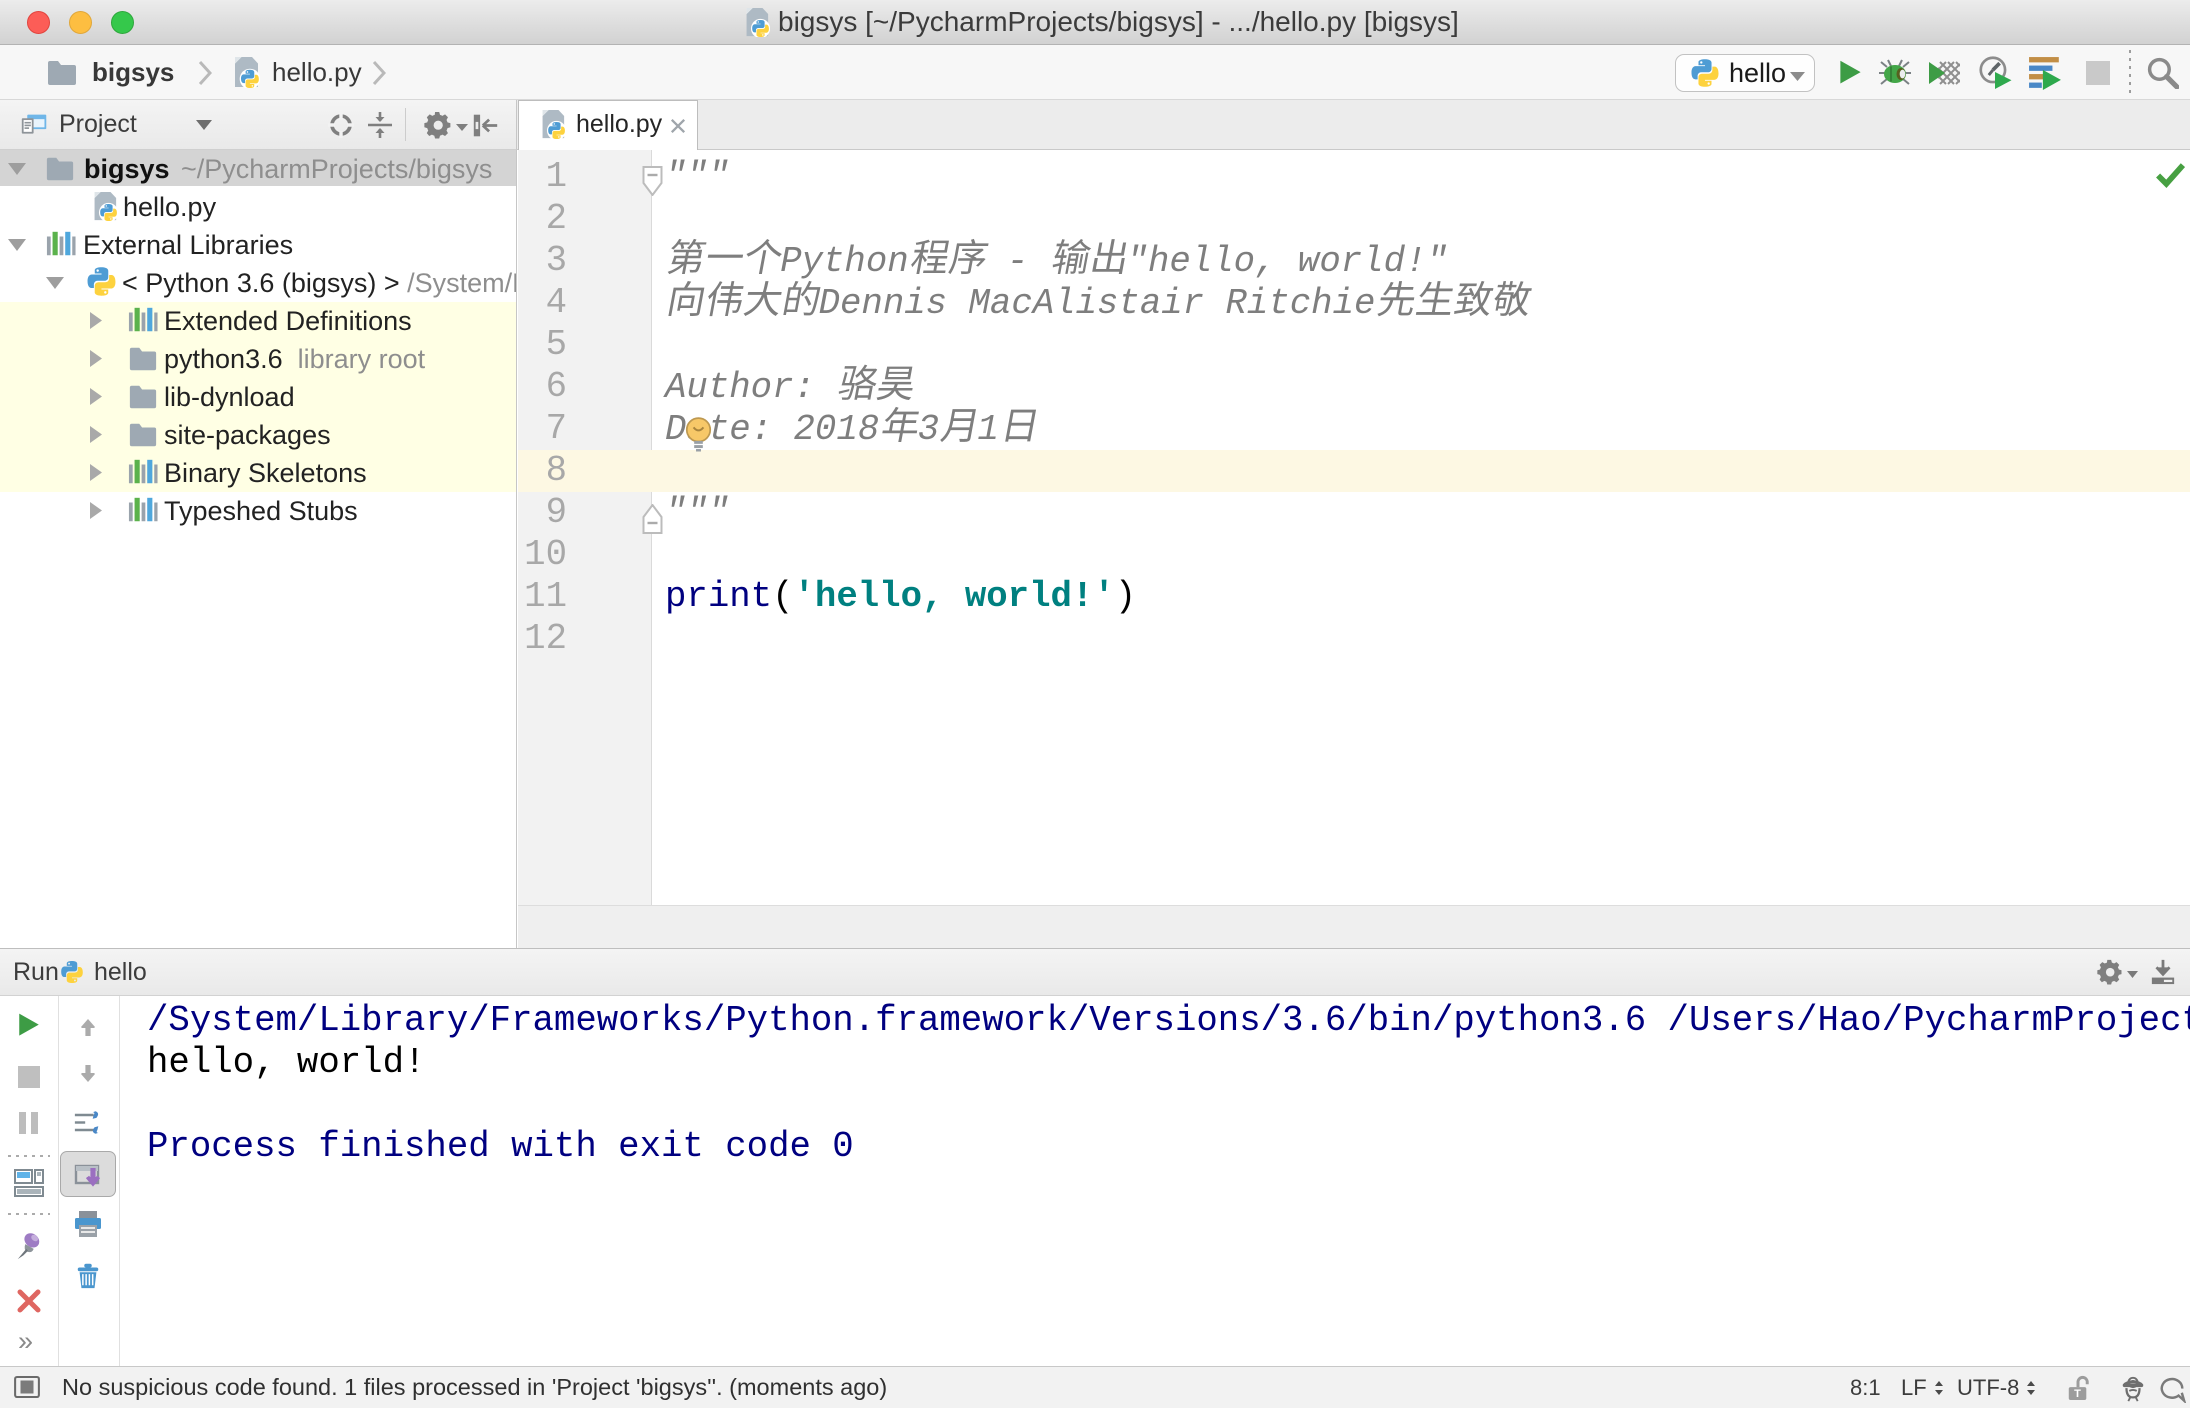 This screenshot has width=2190, height=1408. Describe the element at coordinates (1097, 303) in the screenshot. I see `svg-text: Dennis MacAlistair Ritchie` at that location.